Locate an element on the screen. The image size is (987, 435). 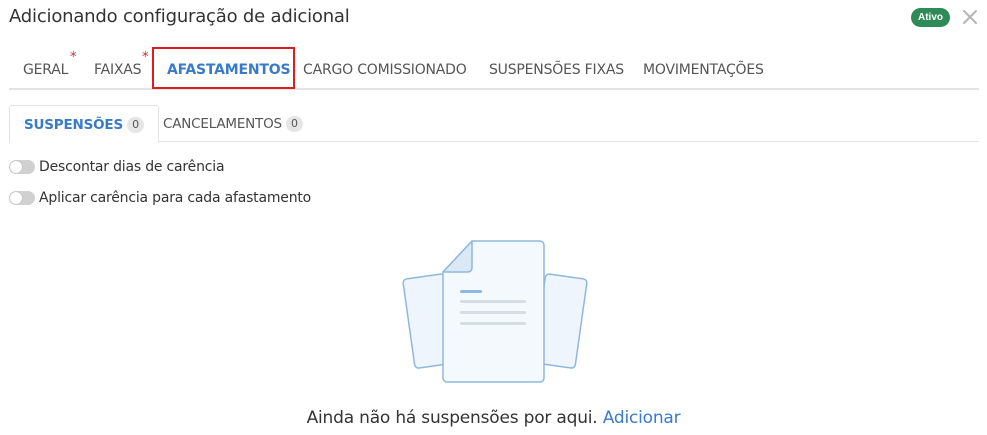
tab-movimentacoes: MOVIMENTAÇÕES is located at coordinates (703, 68).